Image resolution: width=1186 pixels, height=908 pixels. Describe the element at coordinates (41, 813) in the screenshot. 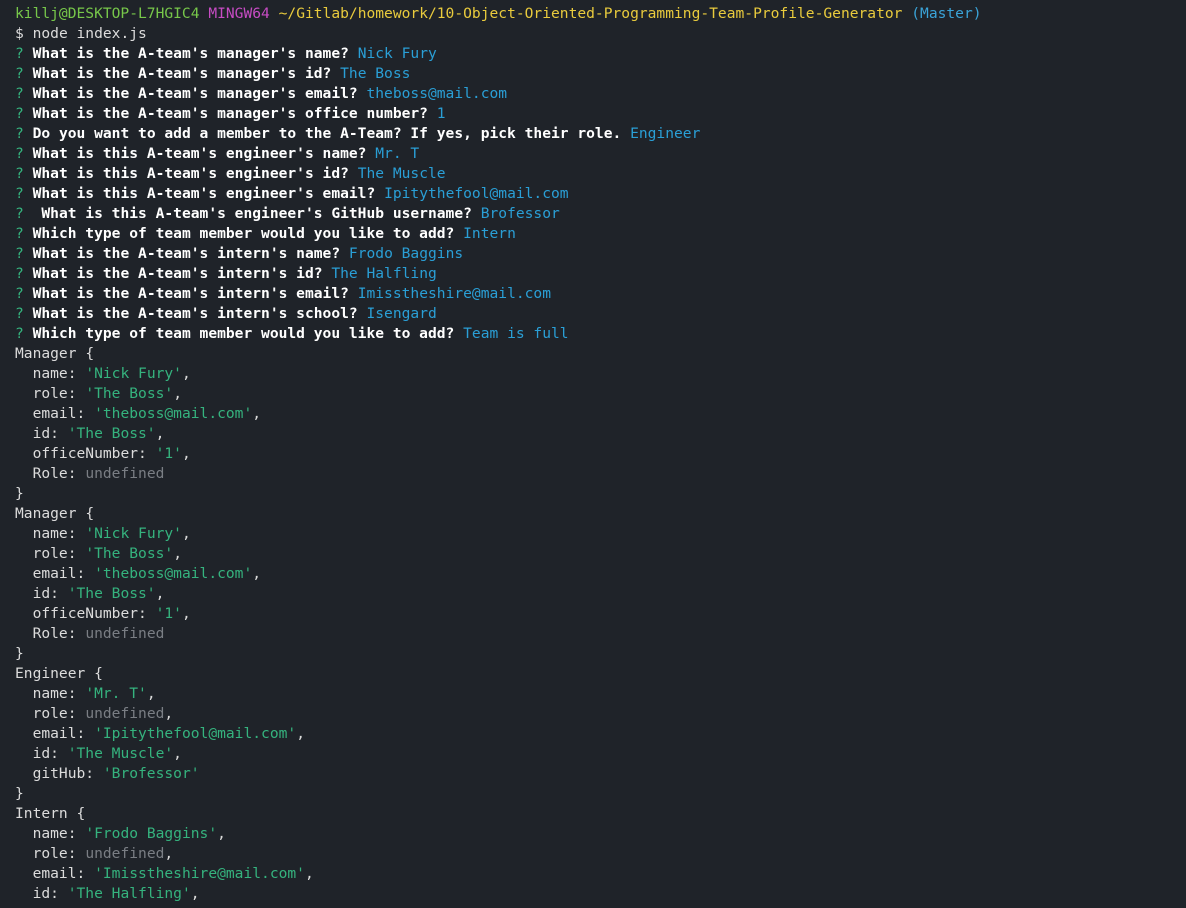

I see `object-class-name: Intern` at that location.